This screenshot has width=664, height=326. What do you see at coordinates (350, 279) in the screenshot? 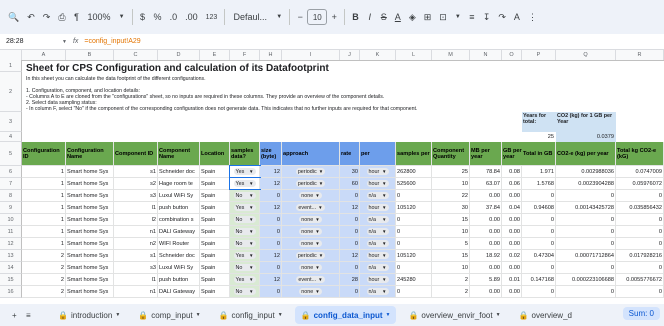
I see `cell: 28` at bounding box center [350, 279].